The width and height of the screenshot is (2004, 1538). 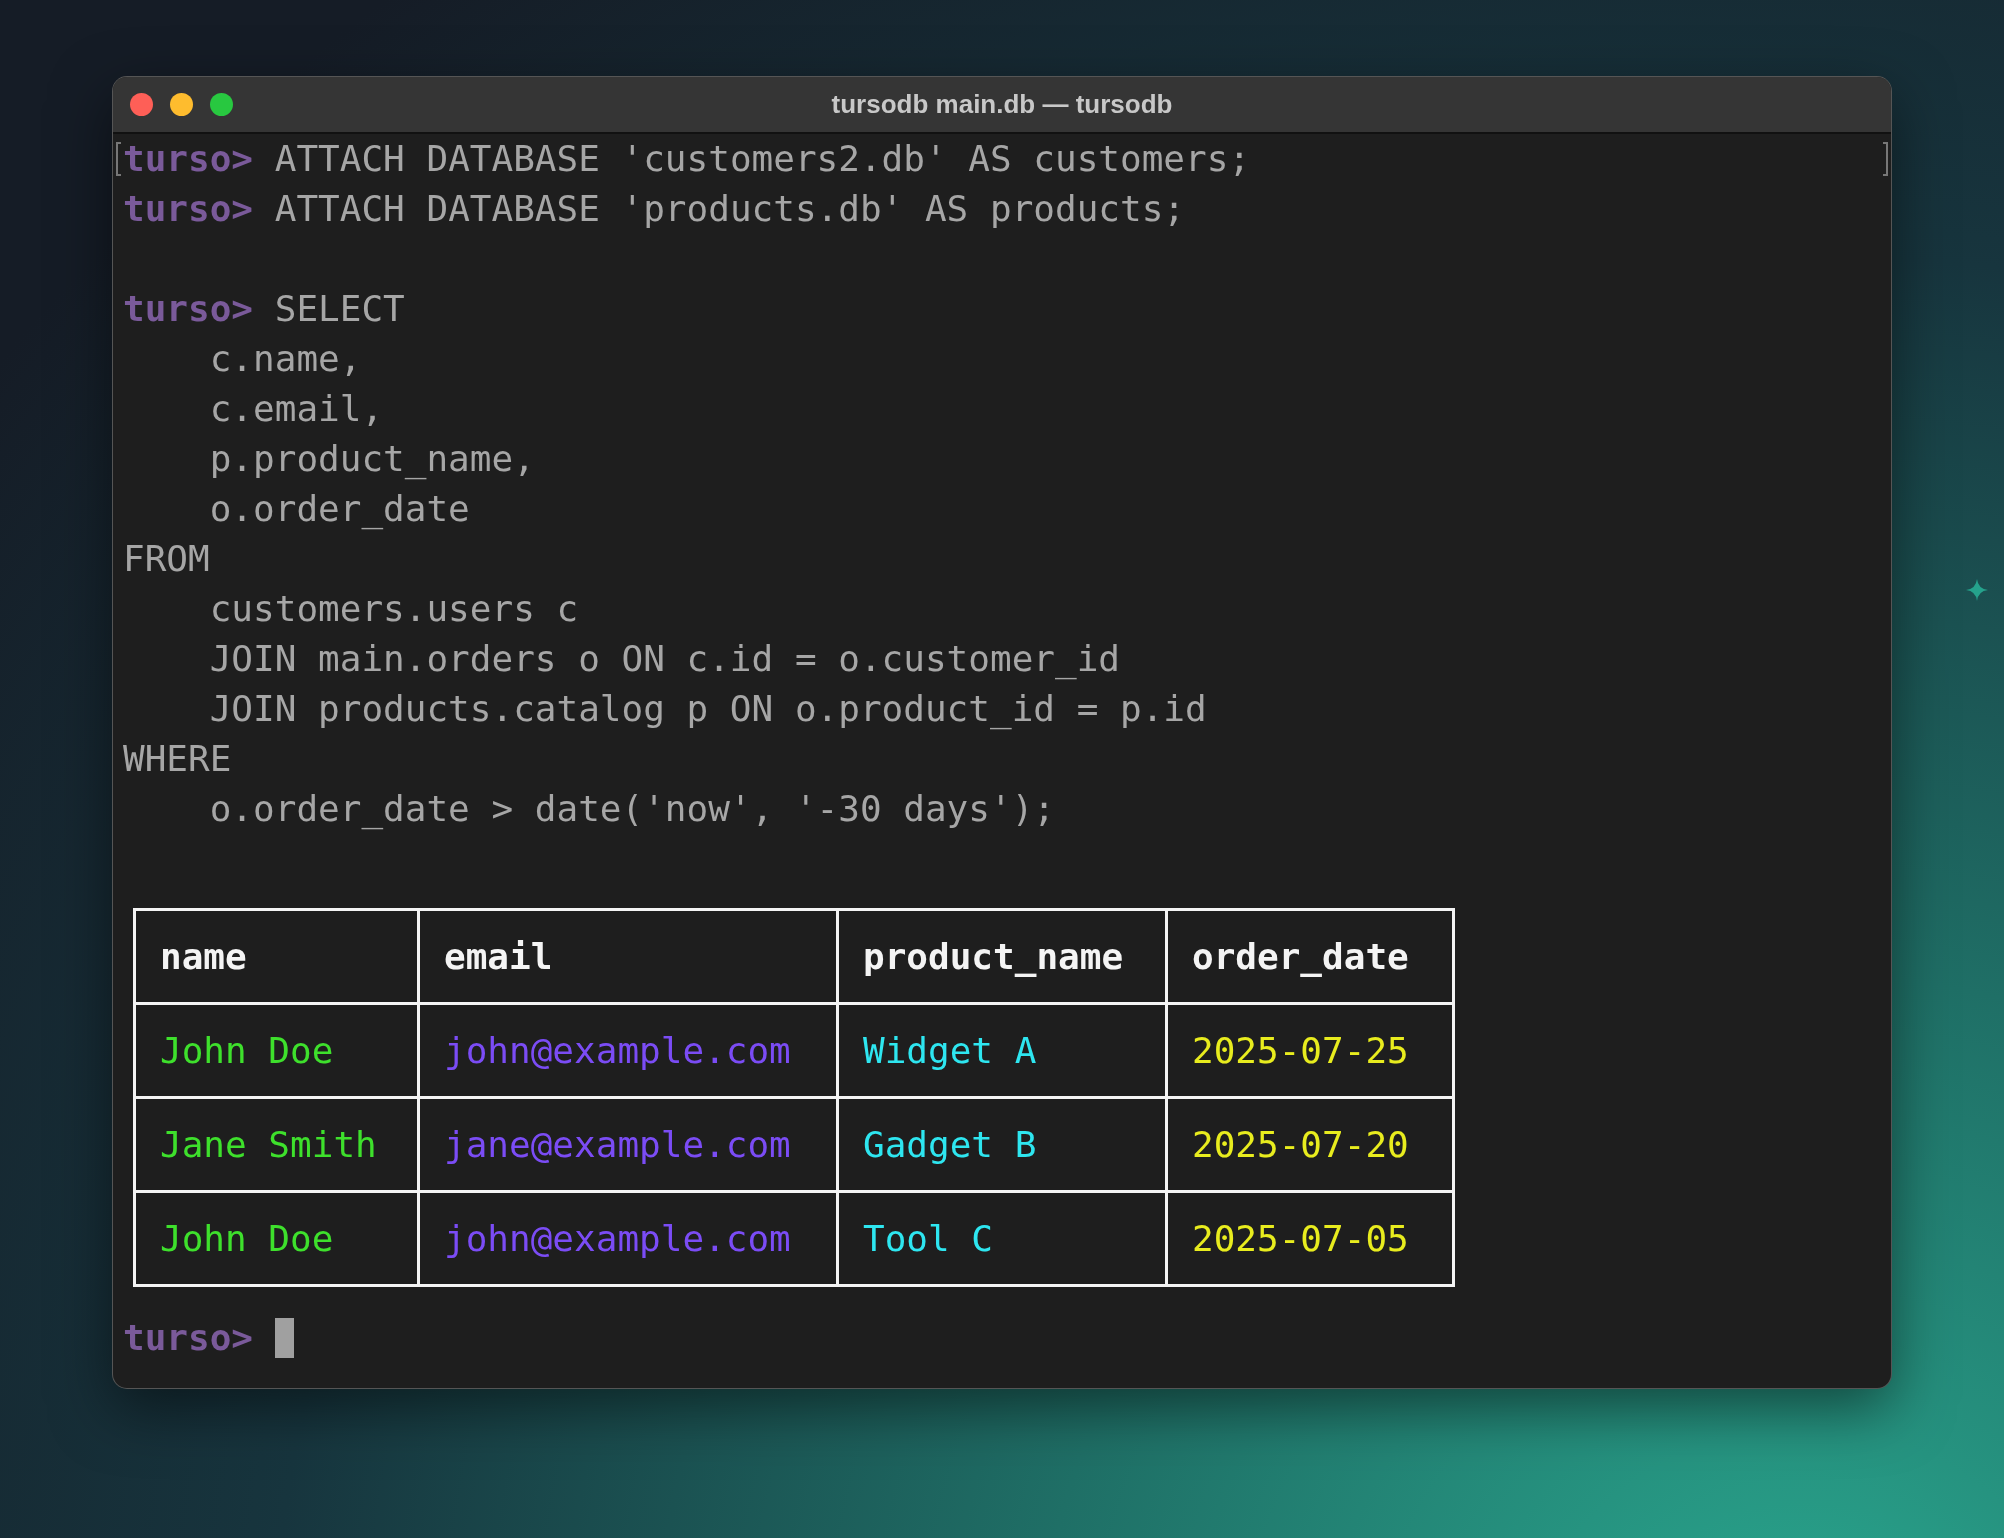 I want to click on column-header: email, so click(x=628, y=956).